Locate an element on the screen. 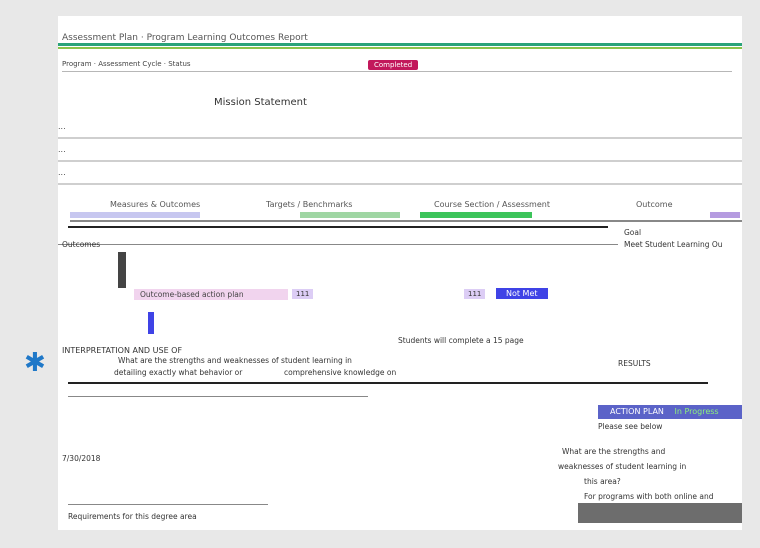 The image size is (760, 548). please-see-below: Please see below is located at coordinates (630, 426).